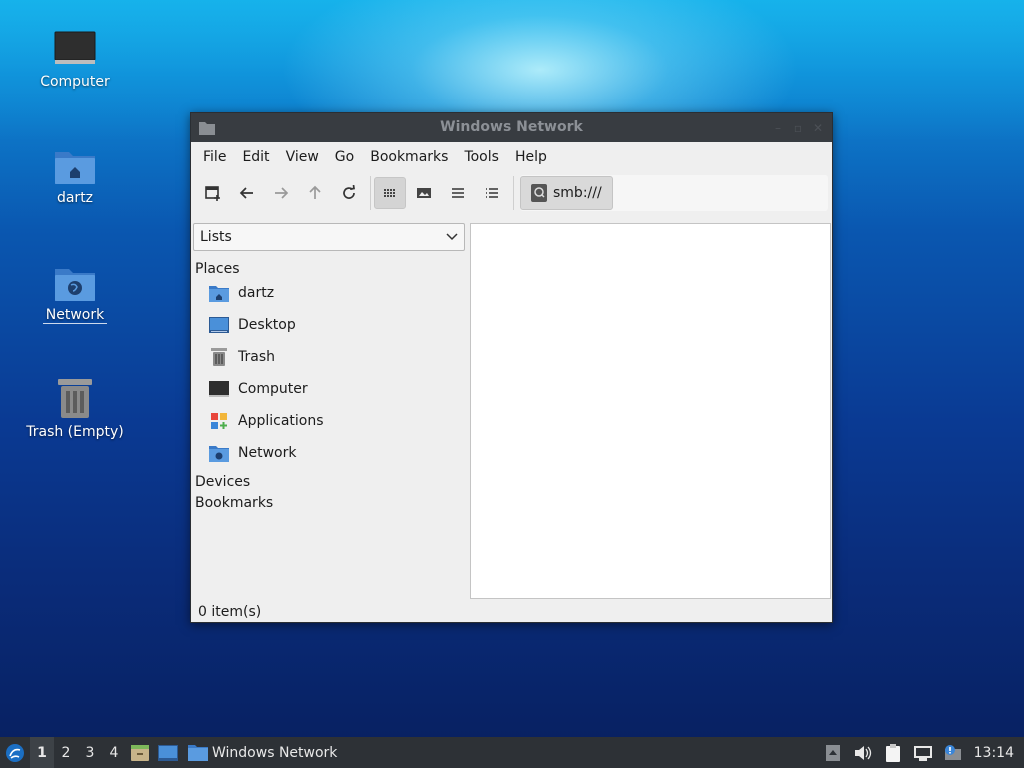 The height and width of the screenshot is (768, 1024). What do you see at coordinates (833, 752) in the screenshot?
I see `tray-expand-button` at bounding box center [833, 752].